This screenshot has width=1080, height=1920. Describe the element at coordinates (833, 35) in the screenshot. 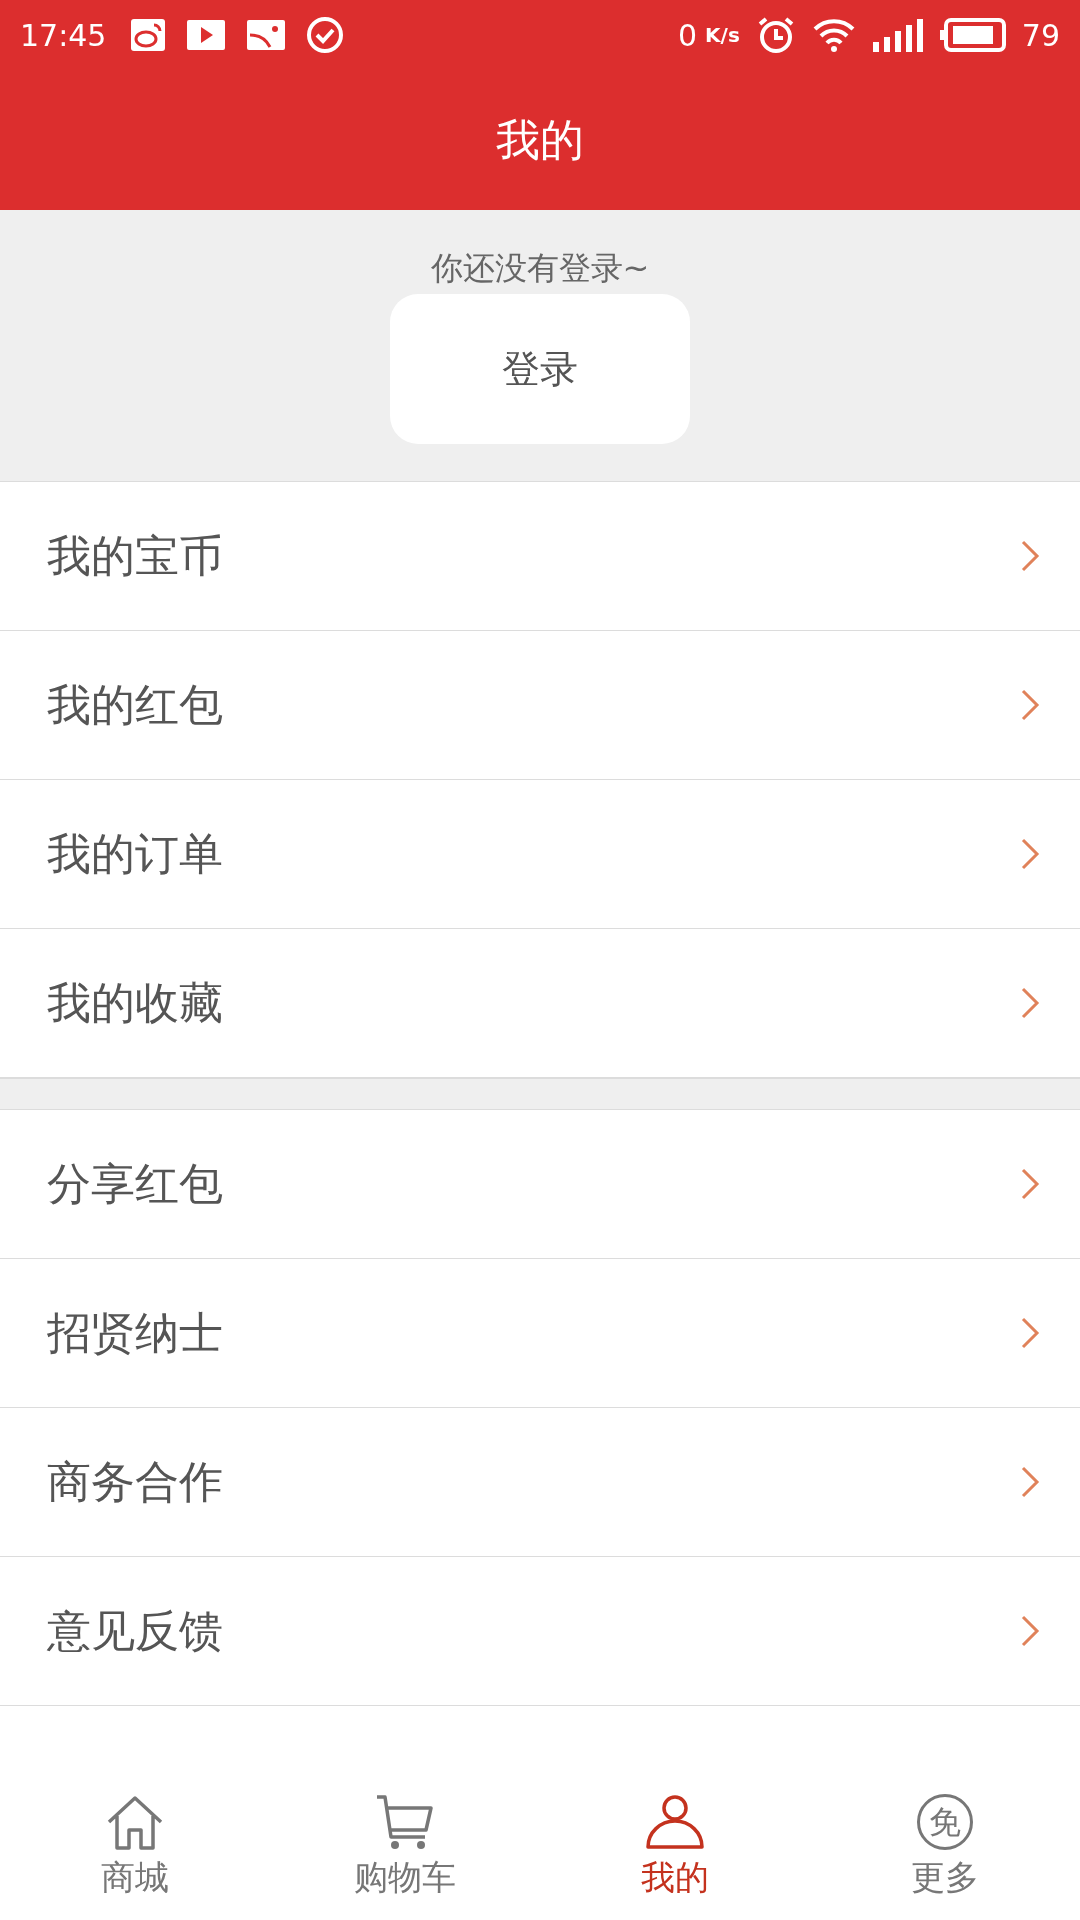

I see `wifi-icon` at that location.